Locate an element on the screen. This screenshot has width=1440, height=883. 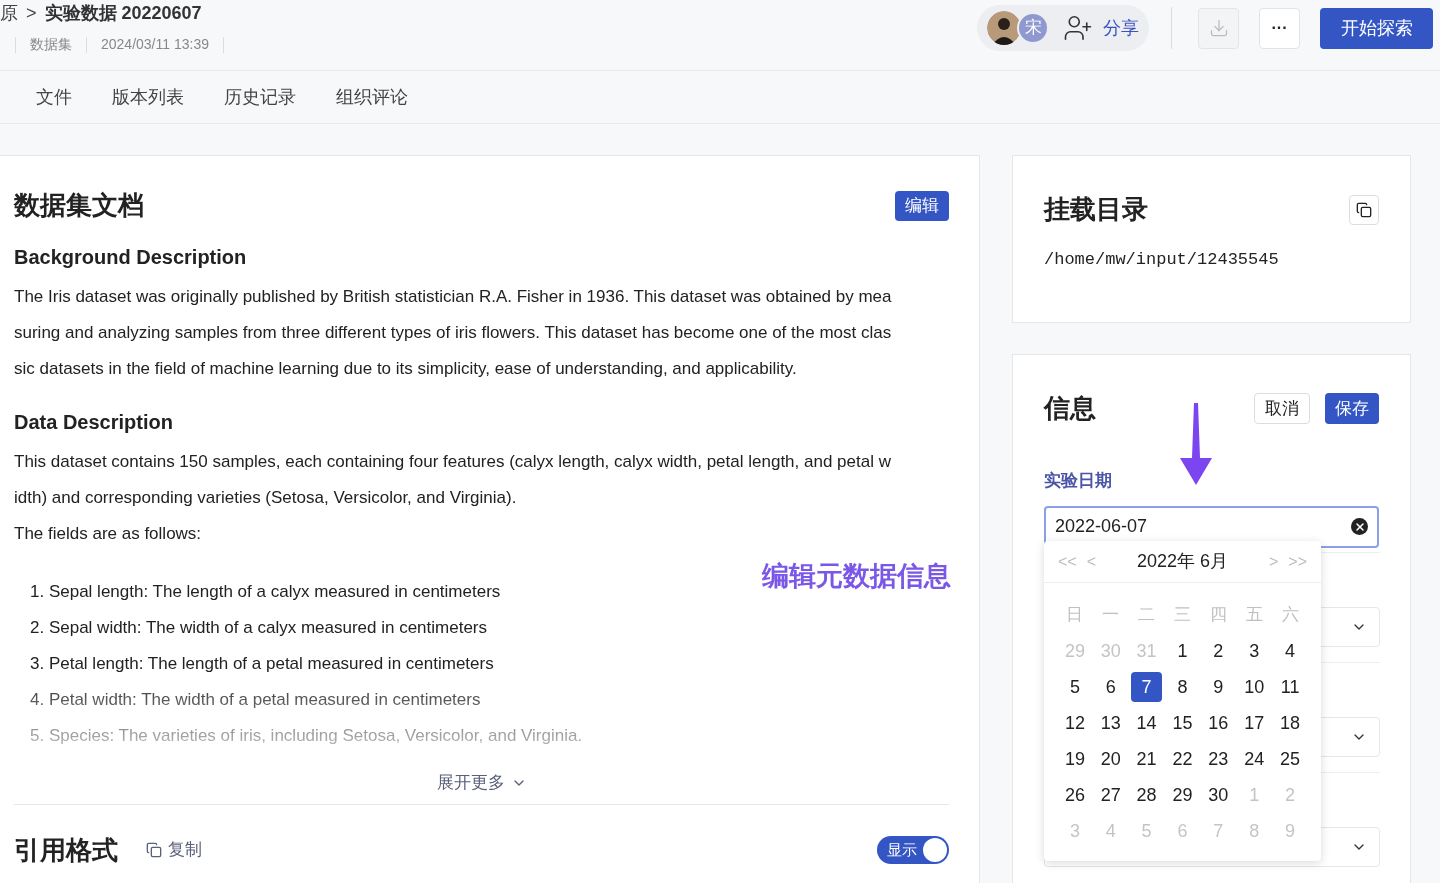
clear-icon is located at coordinates (1359, 526).